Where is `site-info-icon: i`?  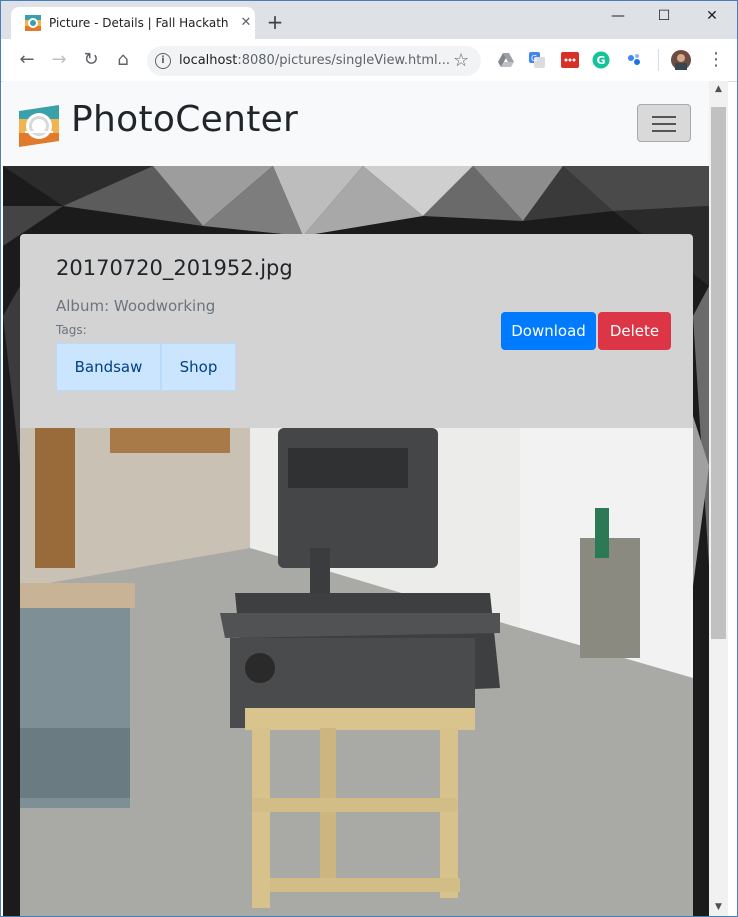 site-info-icon: i is located at coordinates (163, 61).